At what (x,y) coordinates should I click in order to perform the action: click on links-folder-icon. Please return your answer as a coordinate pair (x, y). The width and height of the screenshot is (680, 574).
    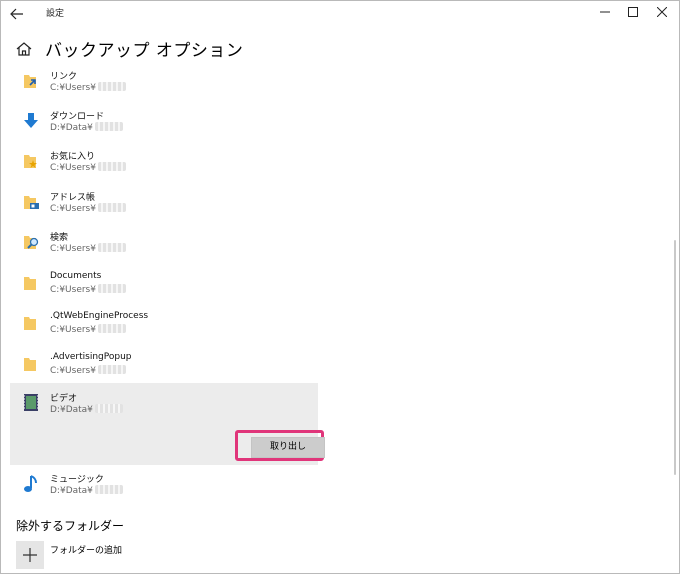
    Looking at the image, I should click on (30, 81).